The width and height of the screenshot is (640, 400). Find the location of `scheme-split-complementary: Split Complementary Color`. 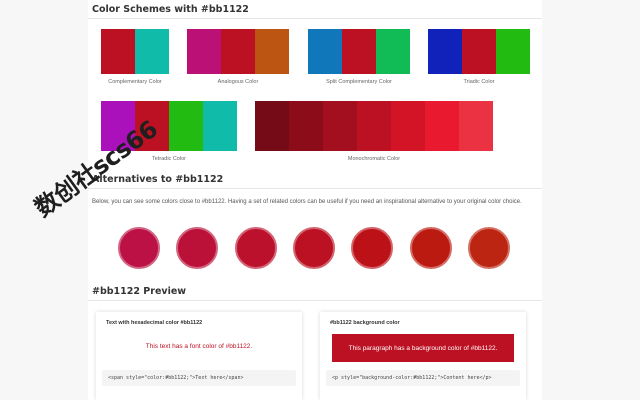

scheme-split-complementary: Split Complementary Color is located at coordinates (359, 57).